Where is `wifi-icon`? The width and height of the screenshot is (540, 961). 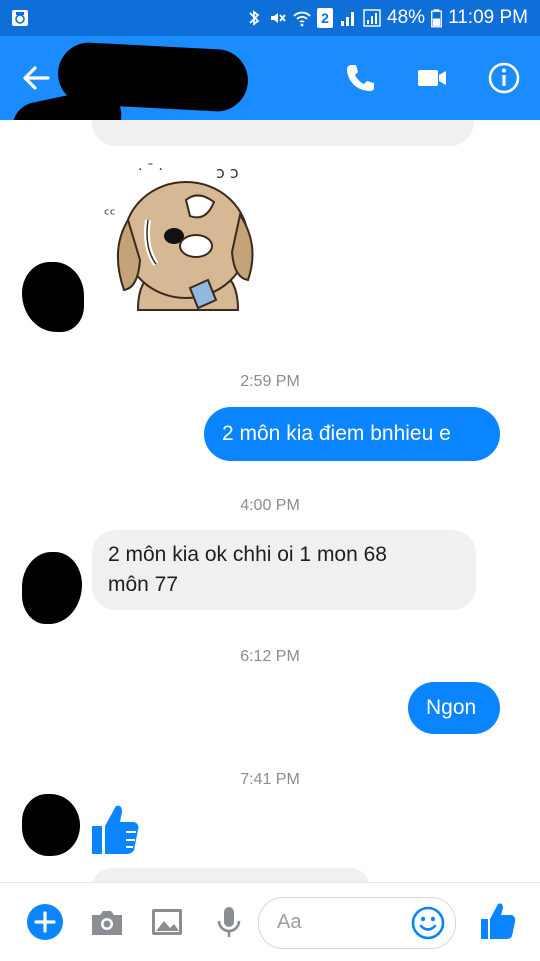
wifi-icon is located at coordinates (302, 19).